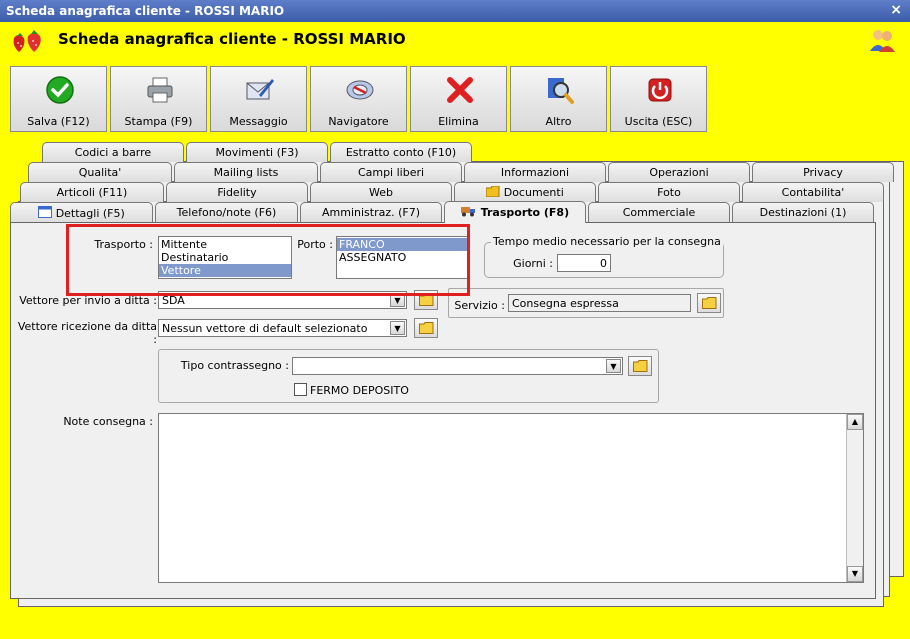  What do you see at coordinates (315, 244) in the screenshot?
I see `porto-label: Porto :` at bounding box center [315, 244].